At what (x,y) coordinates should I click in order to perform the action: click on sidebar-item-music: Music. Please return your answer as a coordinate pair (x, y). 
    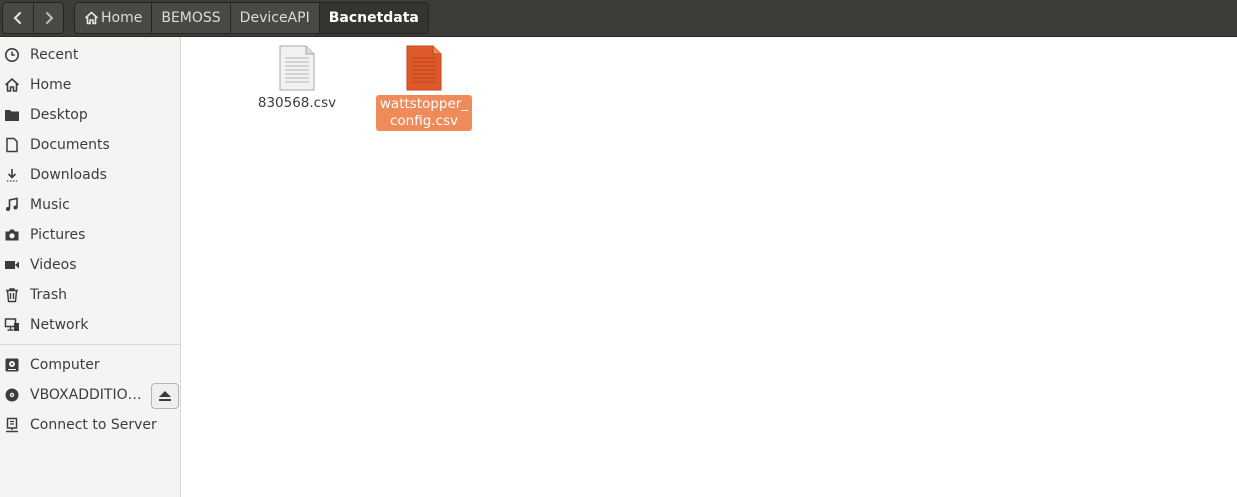
    Looking at the image, I should click on (90, 205).